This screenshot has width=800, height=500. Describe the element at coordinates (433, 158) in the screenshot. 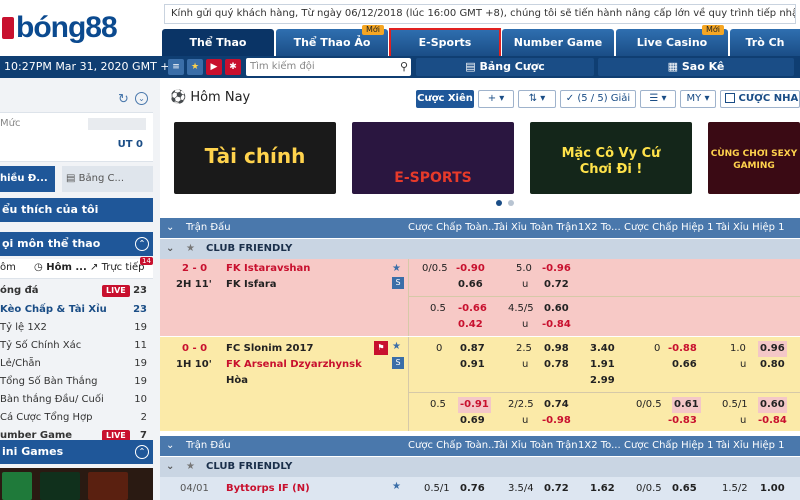

I see `promo-banner: E-SPORTS` at that location.